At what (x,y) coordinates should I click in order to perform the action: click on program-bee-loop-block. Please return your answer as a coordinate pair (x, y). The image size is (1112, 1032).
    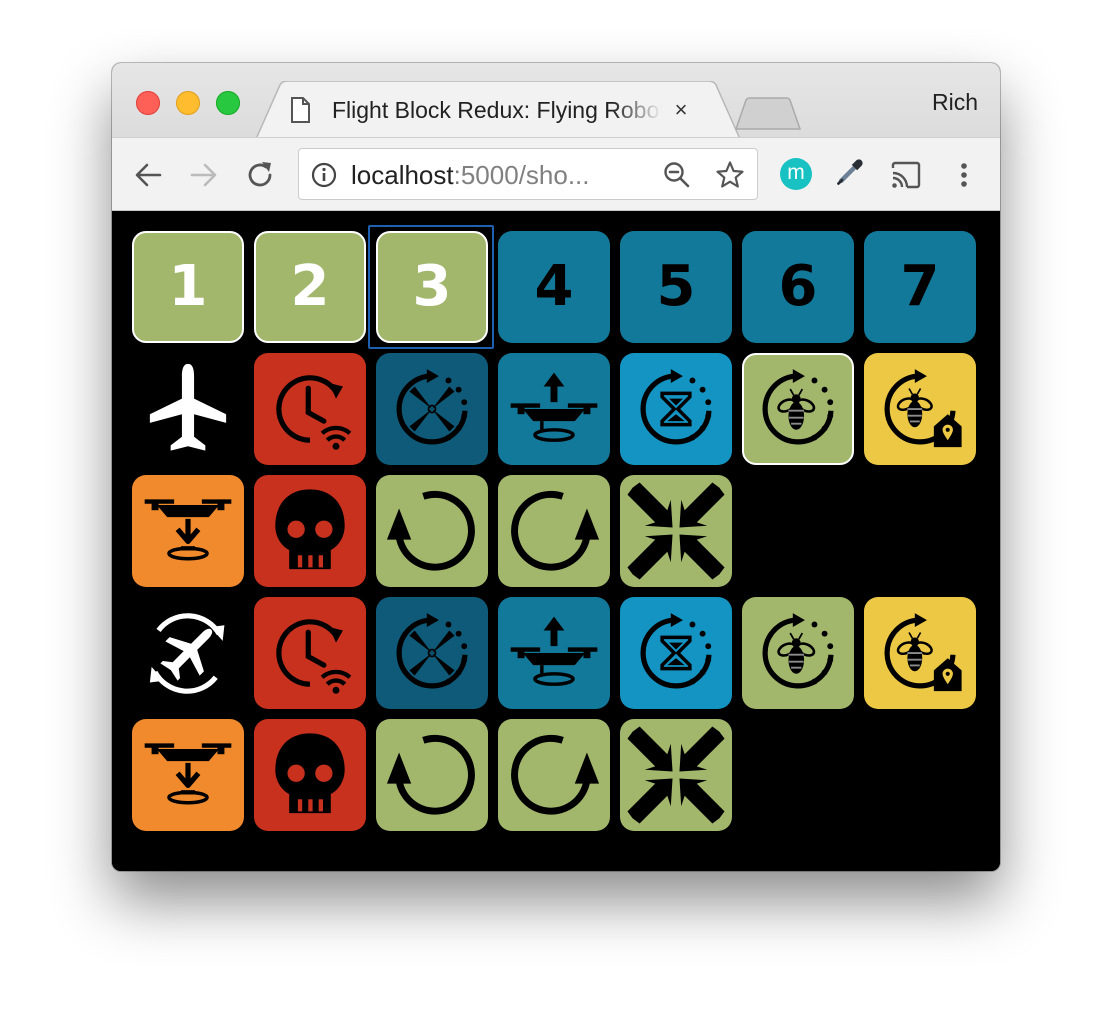
    Looking at the image, I should click on (798, 653).